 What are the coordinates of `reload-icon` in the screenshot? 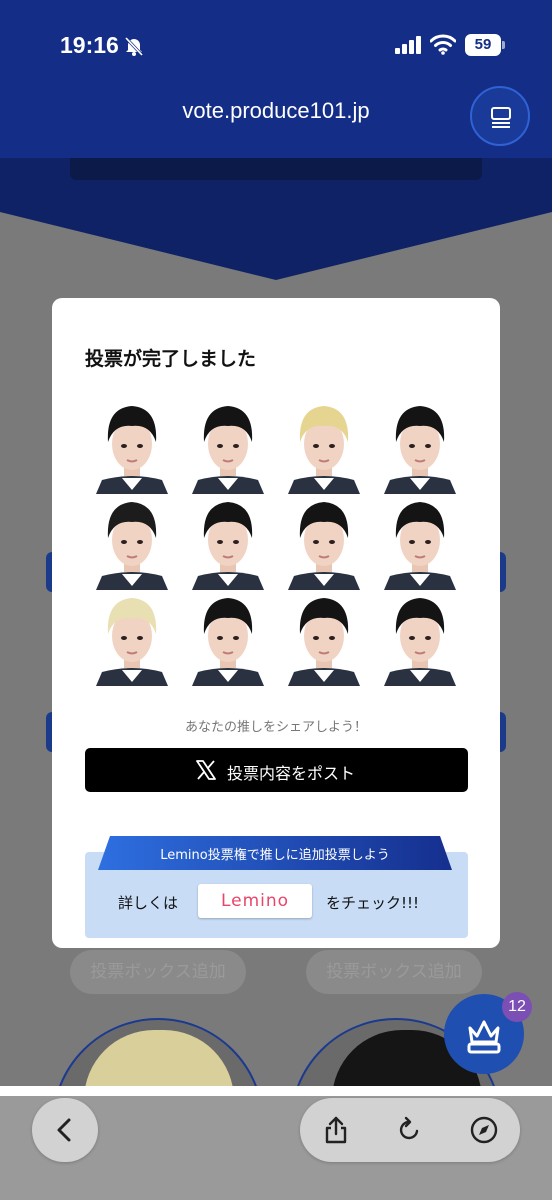 It's located at (409, 1130).